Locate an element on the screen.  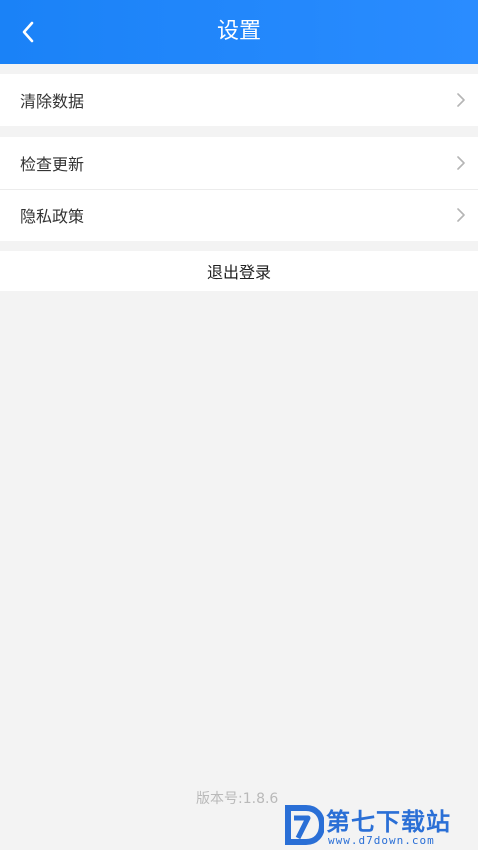
logout-button: 退出登录 is located at coordinates (239, 271).